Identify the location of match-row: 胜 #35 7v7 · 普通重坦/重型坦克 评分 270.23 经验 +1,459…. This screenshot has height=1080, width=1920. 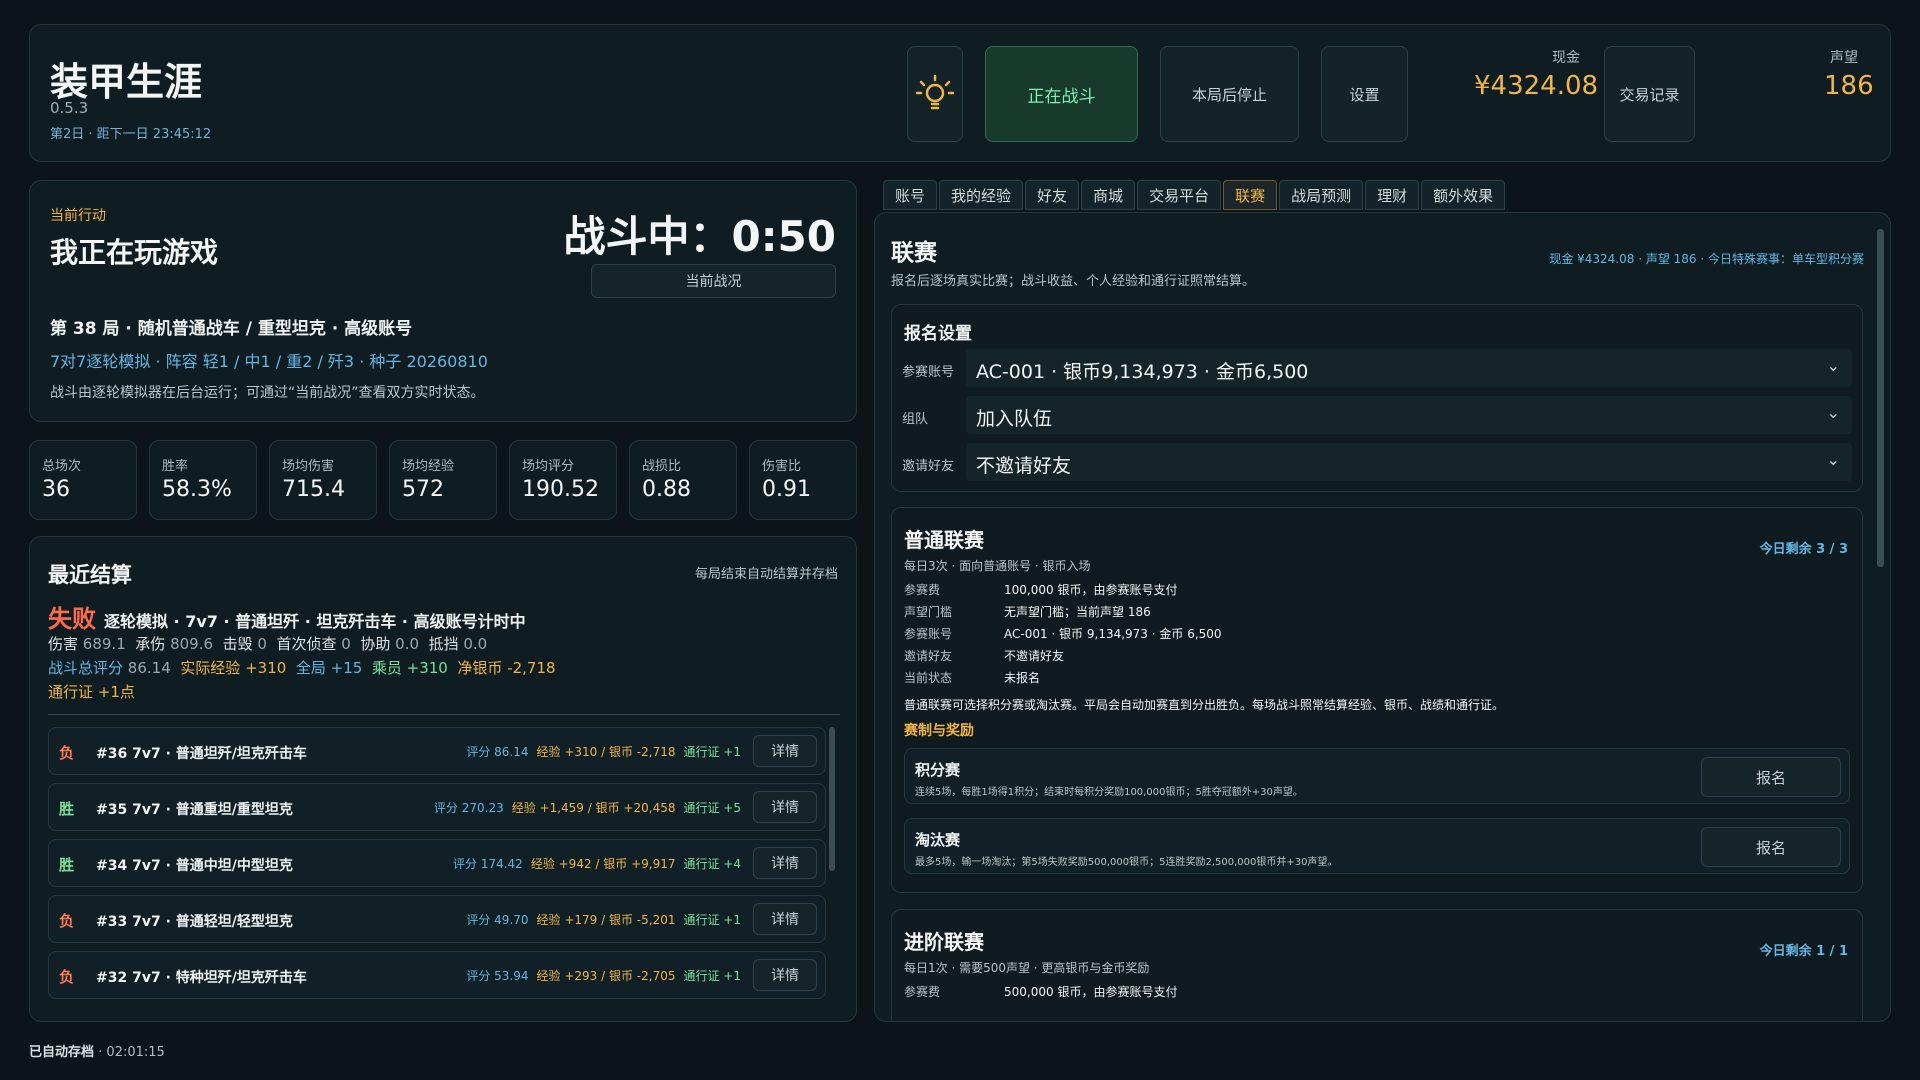
(437, 807).